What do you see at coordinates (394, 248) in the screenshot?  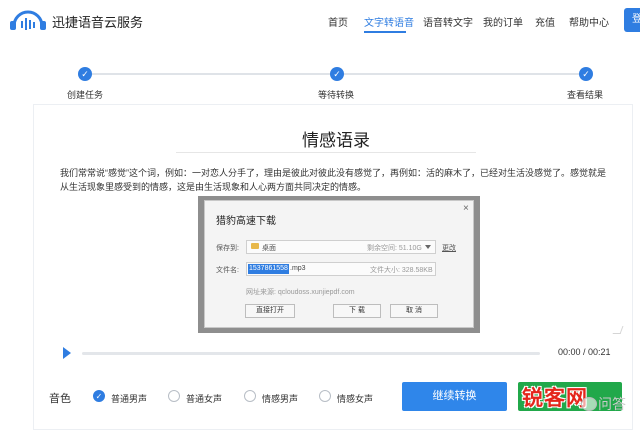 I see `free-space: 剩余空间: 51.10G` at bounding box center [394, 248].